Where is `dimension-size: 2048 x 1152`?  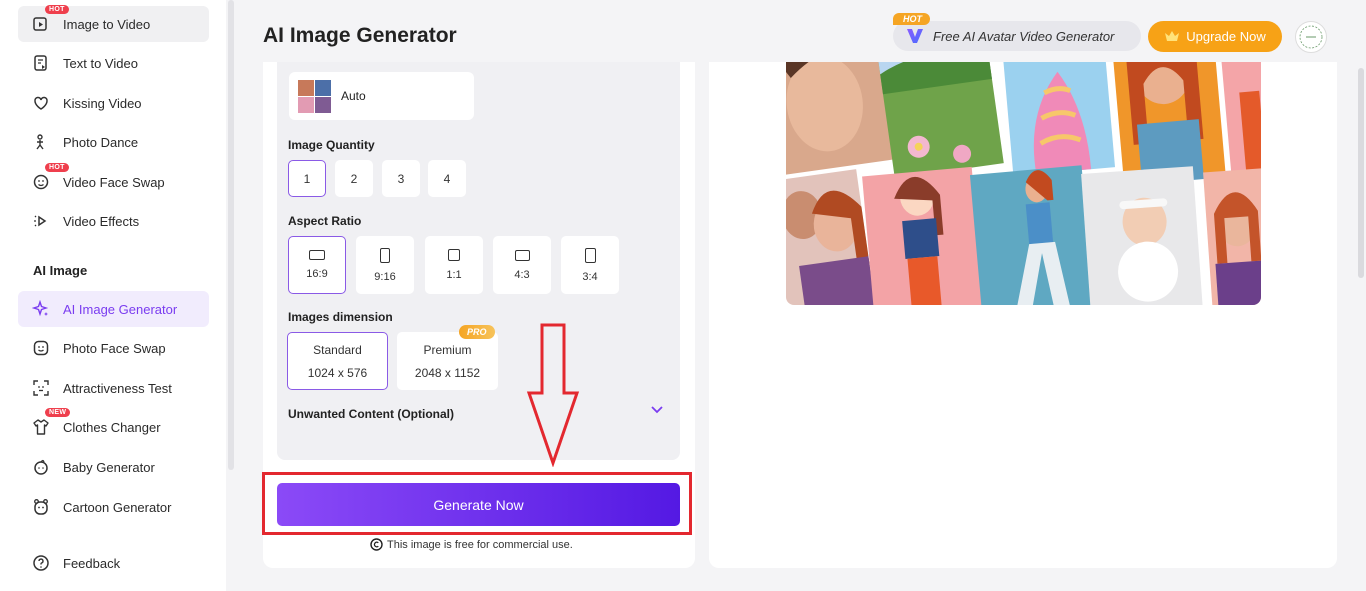
dimension-size: 2048 x 1152 is located at coordinates (447, 372).